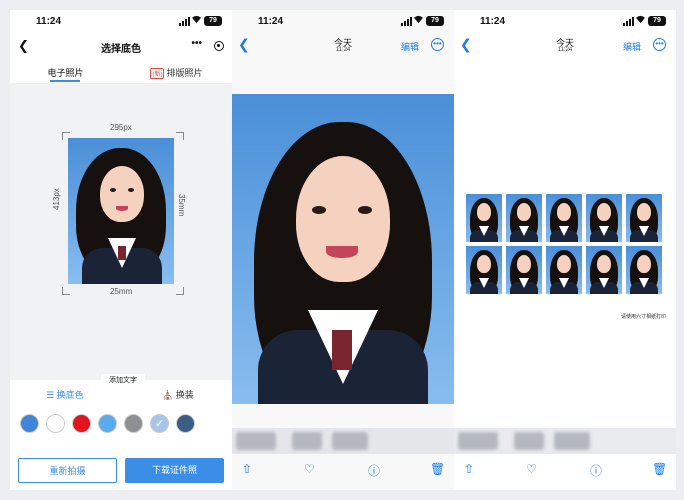 This screenshot has height=500, width=684. I want to click on more-dots-icon: •••, so click(196, 43).